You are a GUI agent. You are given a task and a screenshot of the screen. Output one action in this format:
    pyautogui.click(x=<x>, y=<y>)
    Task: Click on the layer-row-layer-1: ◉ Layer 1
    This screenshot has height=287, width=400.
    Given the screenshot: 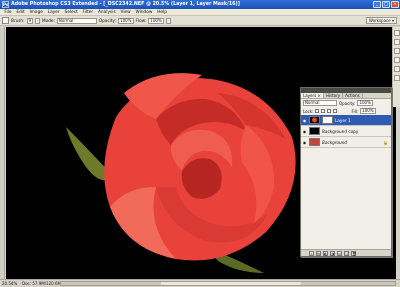 What is the action you would take?
    pyautogui.click(x=346, y=120)
    